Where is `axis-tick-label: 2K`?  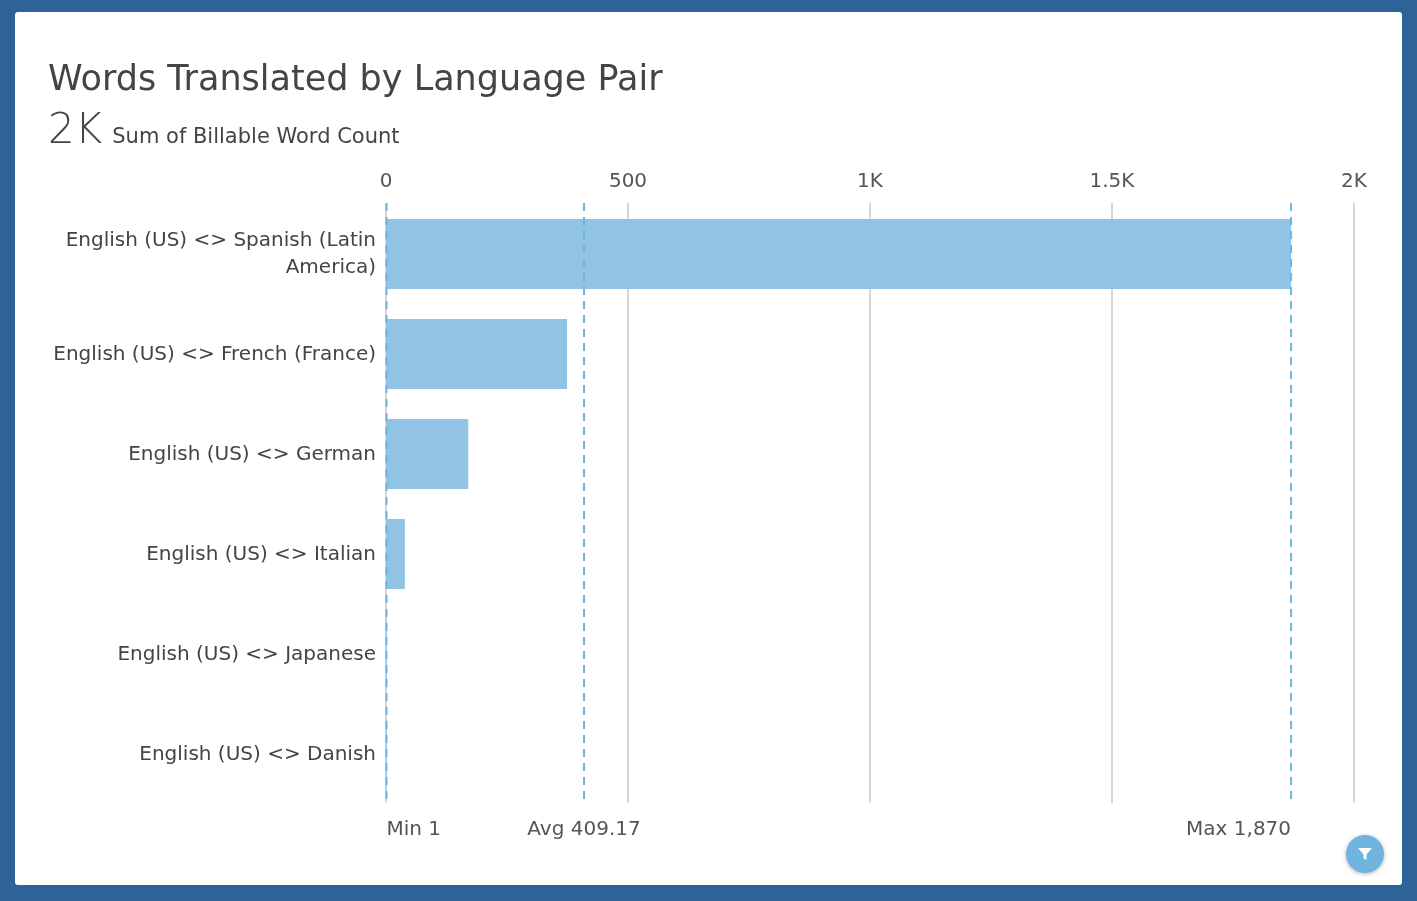 axis-tick-label: 2K is located at coordinates (1354, 180).